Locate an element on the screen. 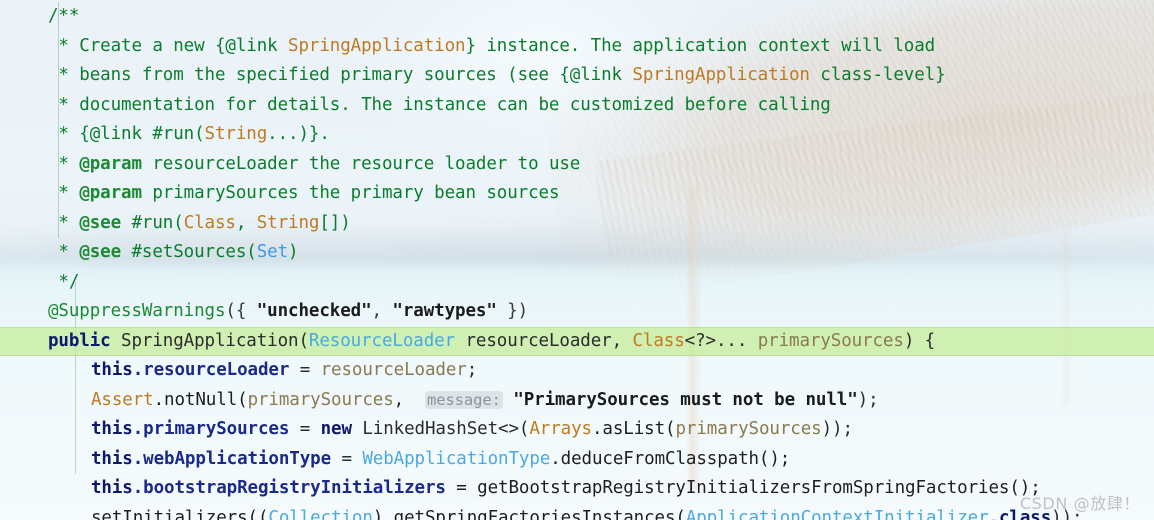 This screenshot has width=1154, height=520. token-punct: }) is located at coordinates (512, 311).